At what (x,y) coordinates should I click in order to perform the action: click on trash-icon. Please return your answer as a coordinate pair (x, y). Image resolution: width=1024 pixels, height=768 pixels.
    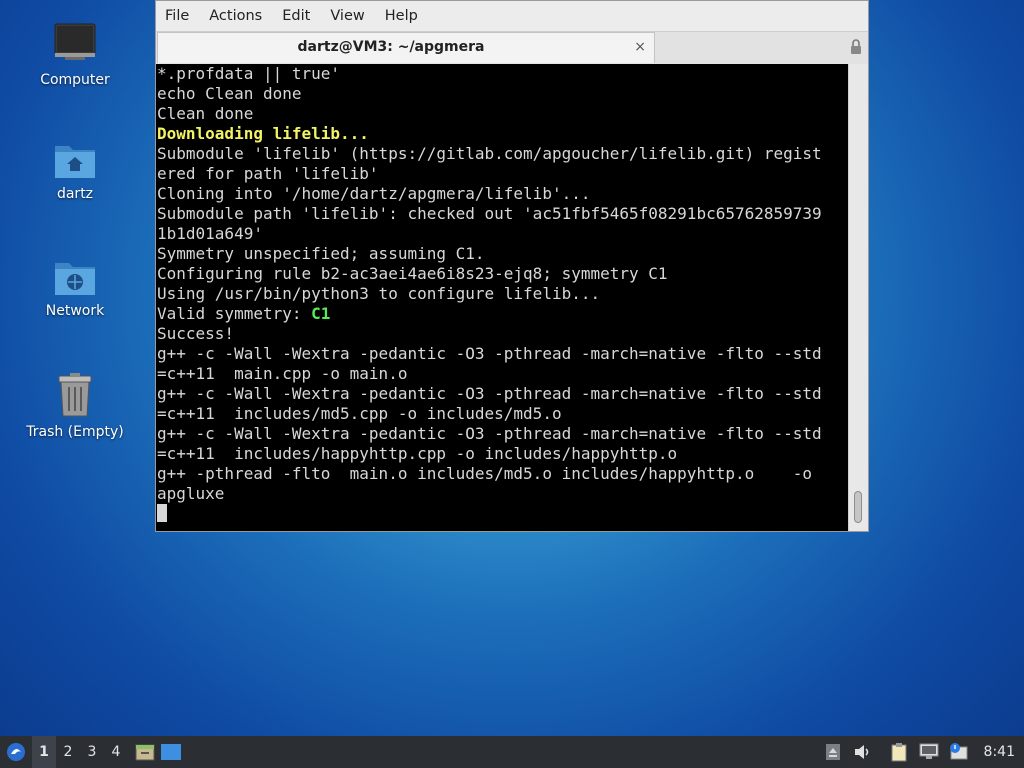
    Looking at the image, I should click on (75, 395).